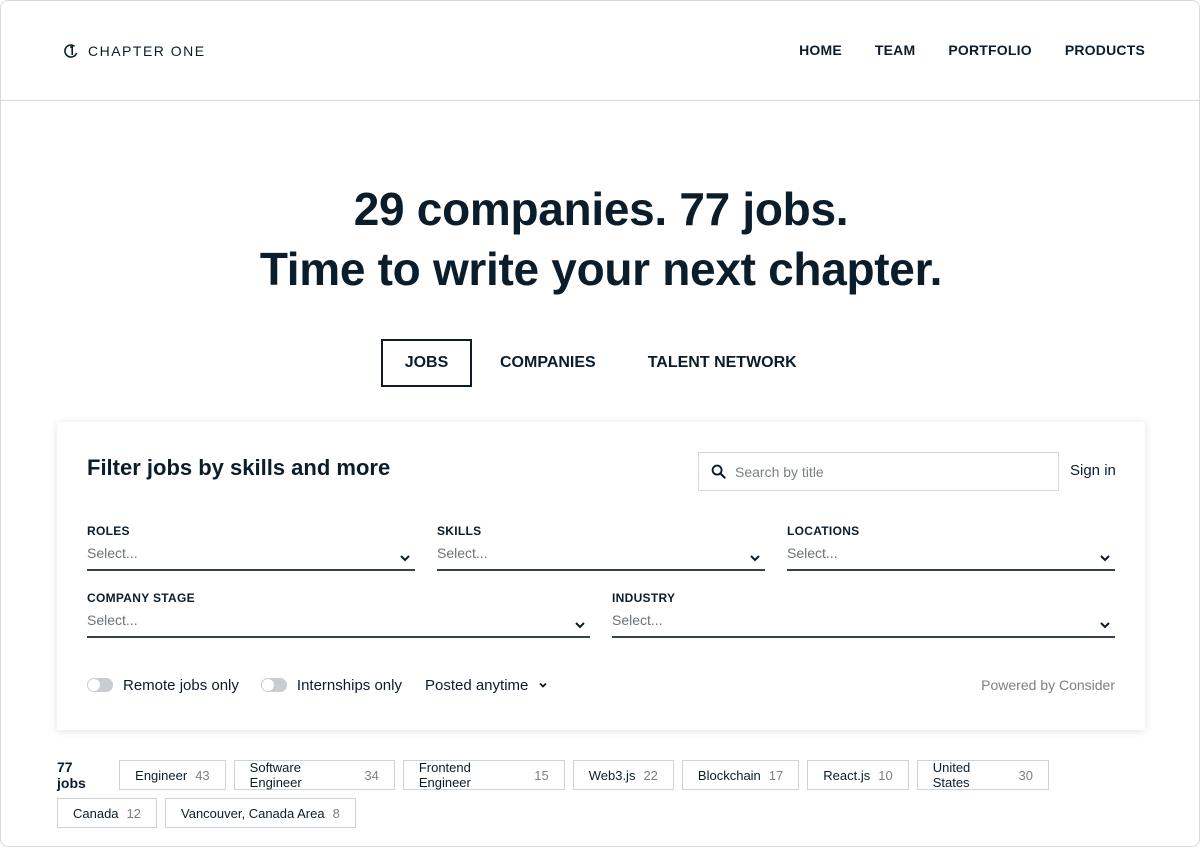 The height and width of the screenshot is (847, 1200). Describe the element at coordinates (426, 363) in the screenshot. I see `tab-jobs: JOBS` at that location.